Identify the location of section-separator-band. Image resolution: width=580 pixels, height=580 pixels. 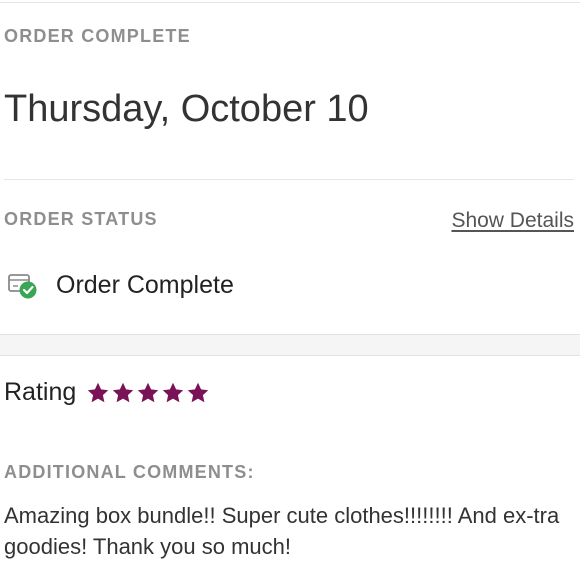
(290, 345).